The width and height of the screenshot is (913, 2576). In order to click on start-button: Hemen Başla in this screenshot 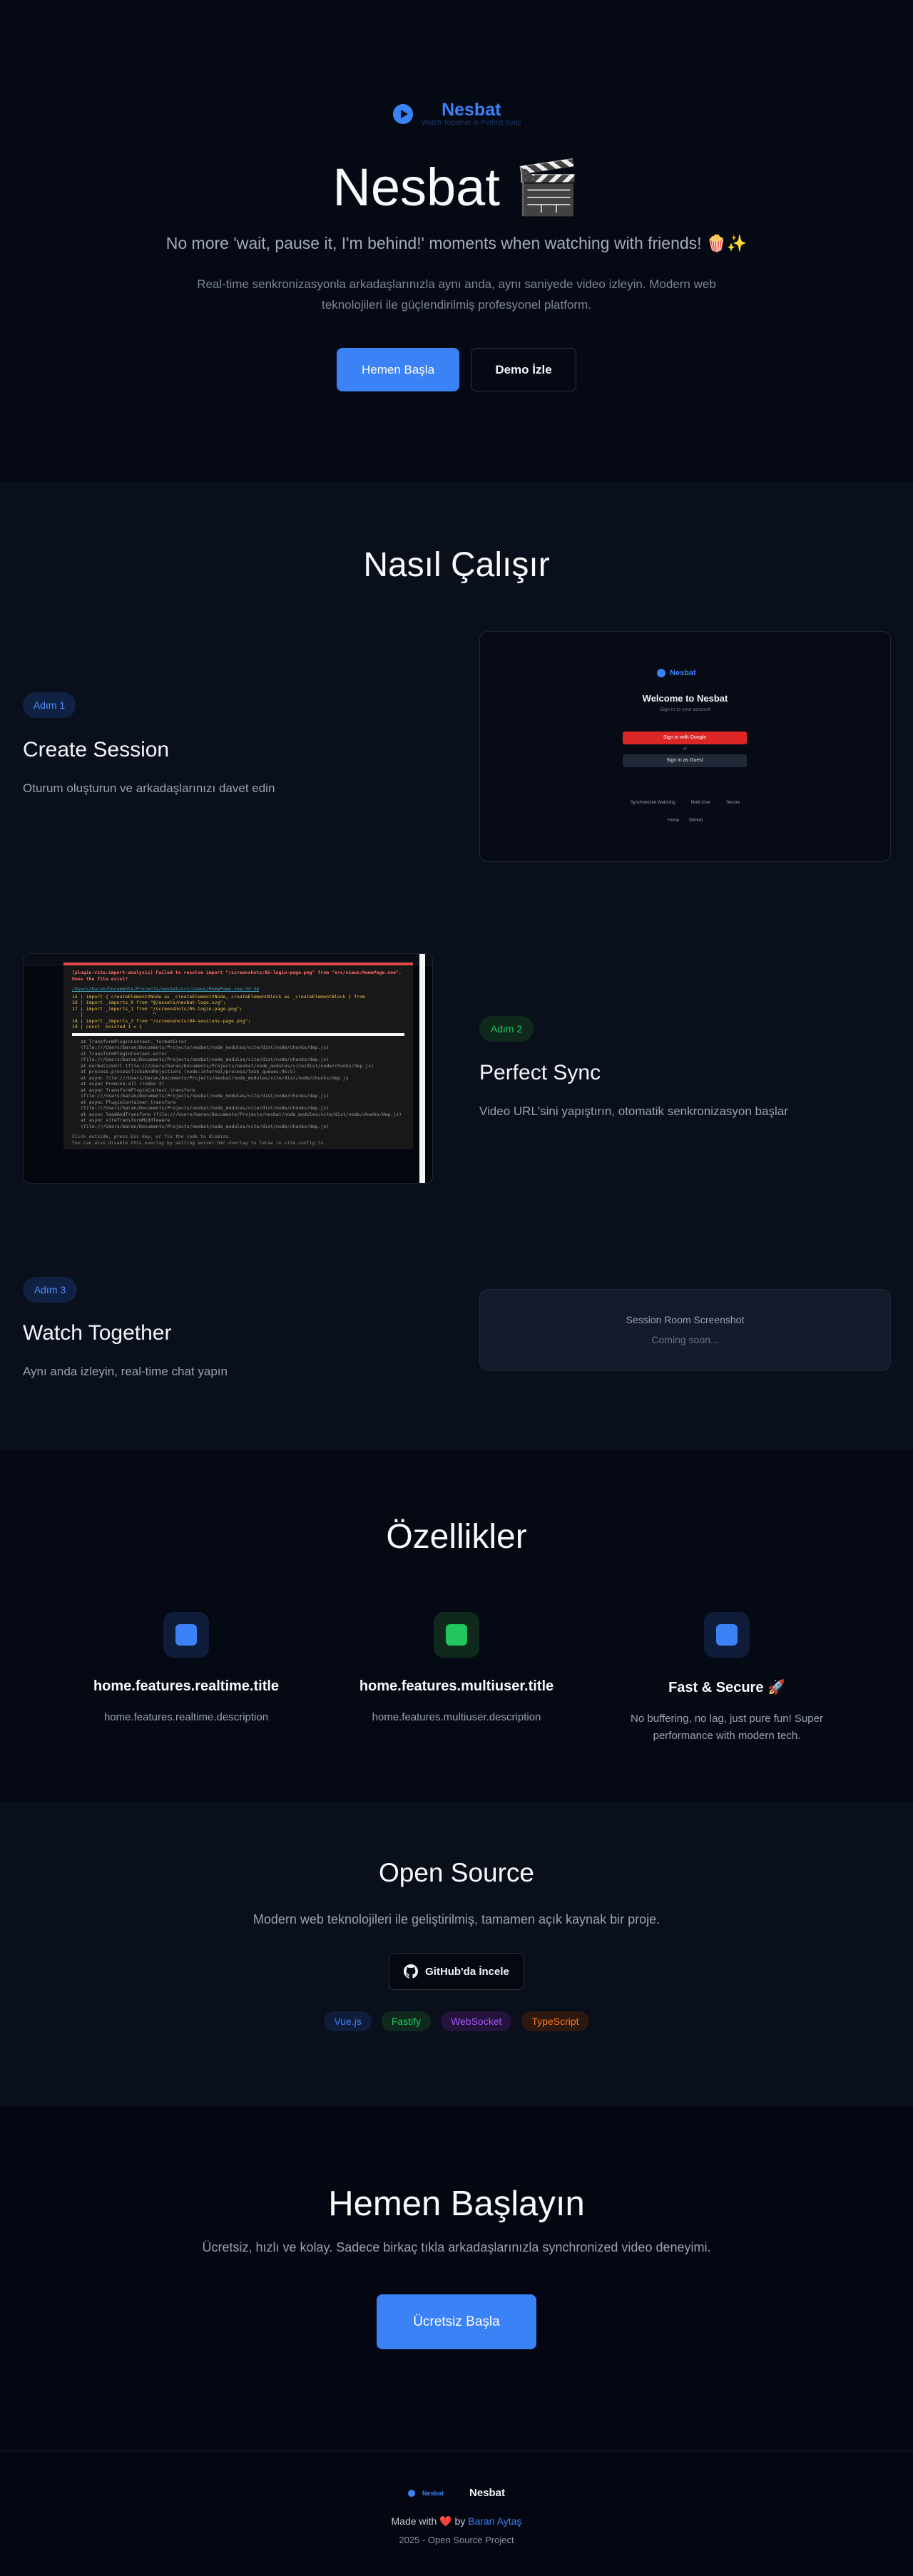, I will do `click(398, 369)`.